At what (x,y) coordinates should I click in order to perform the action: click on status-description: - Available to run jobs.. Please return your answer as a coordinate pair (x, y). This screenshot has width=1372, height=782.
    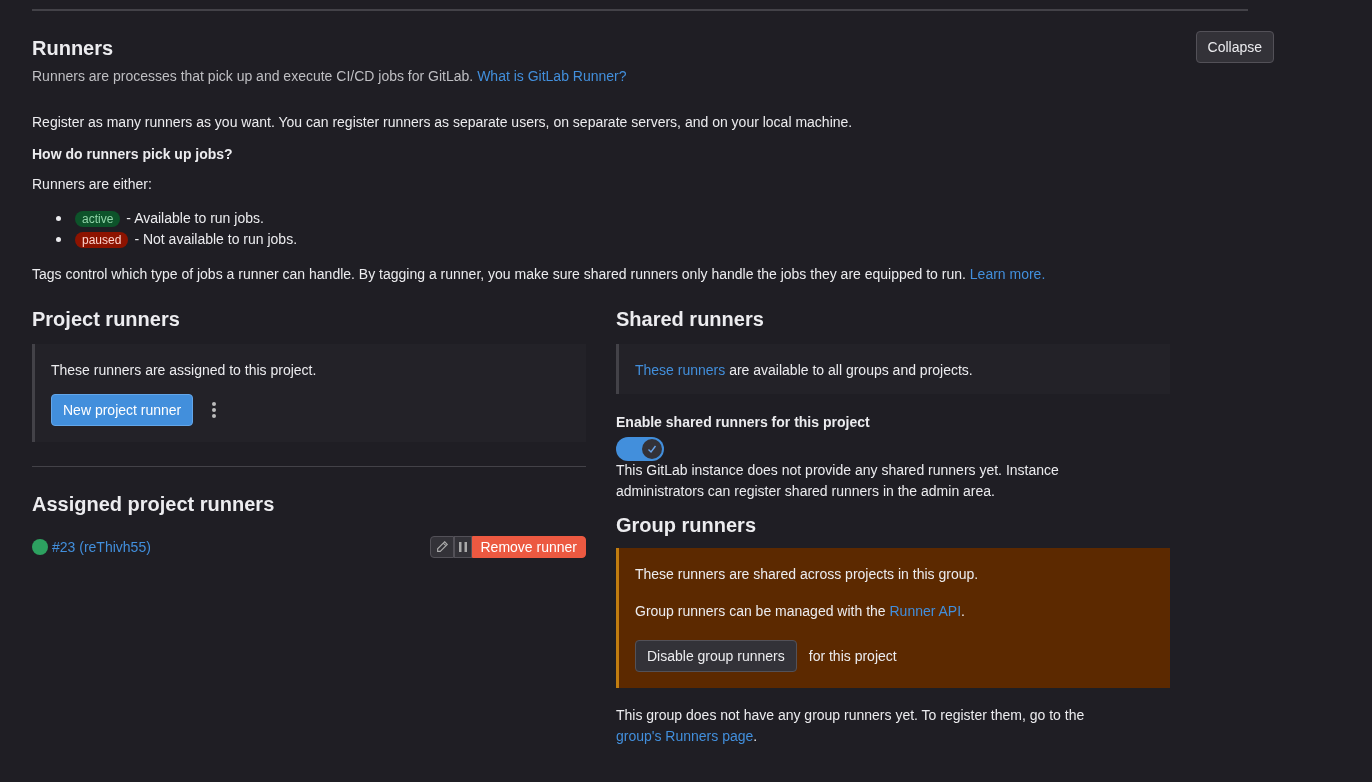
    Looking at the image, I should click on (195, 218).